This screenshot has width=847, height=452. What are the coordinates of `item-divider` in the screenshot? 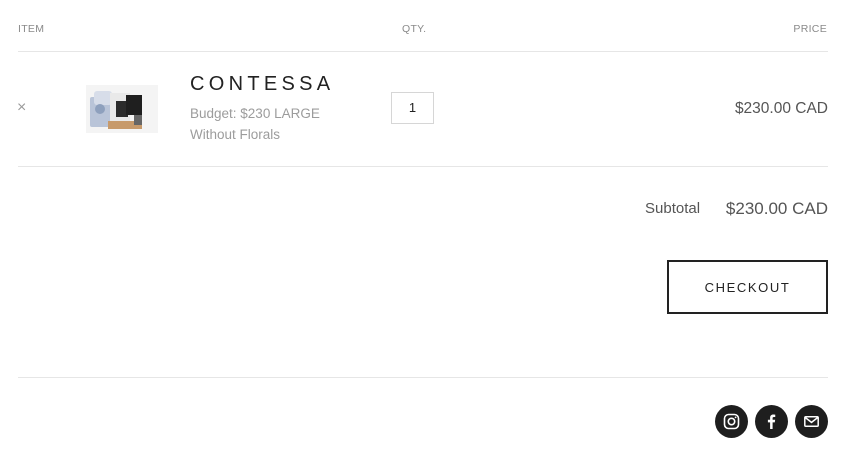 It's located at (423, 166).